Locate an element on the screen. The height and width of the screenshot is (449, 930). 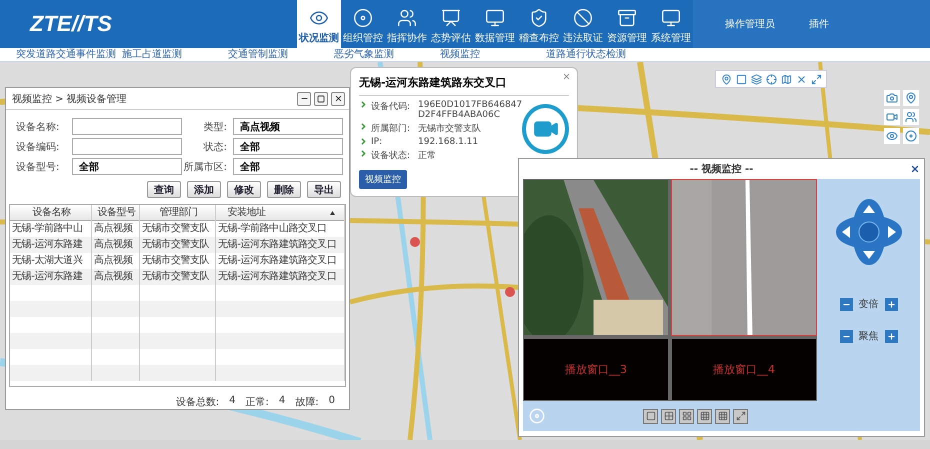
subnav-link: 道路通行状态检测 is located at coordinates (599, 54).